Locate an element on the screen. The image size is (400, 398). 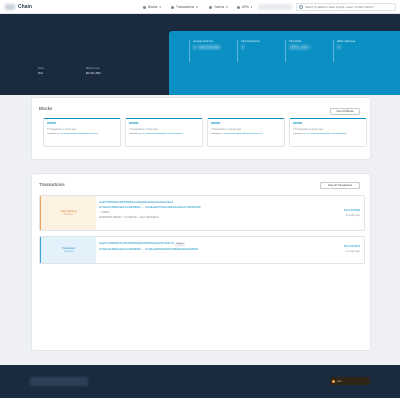
nav-tokens: Tokens ▾ is located at coordinates (218, 7).